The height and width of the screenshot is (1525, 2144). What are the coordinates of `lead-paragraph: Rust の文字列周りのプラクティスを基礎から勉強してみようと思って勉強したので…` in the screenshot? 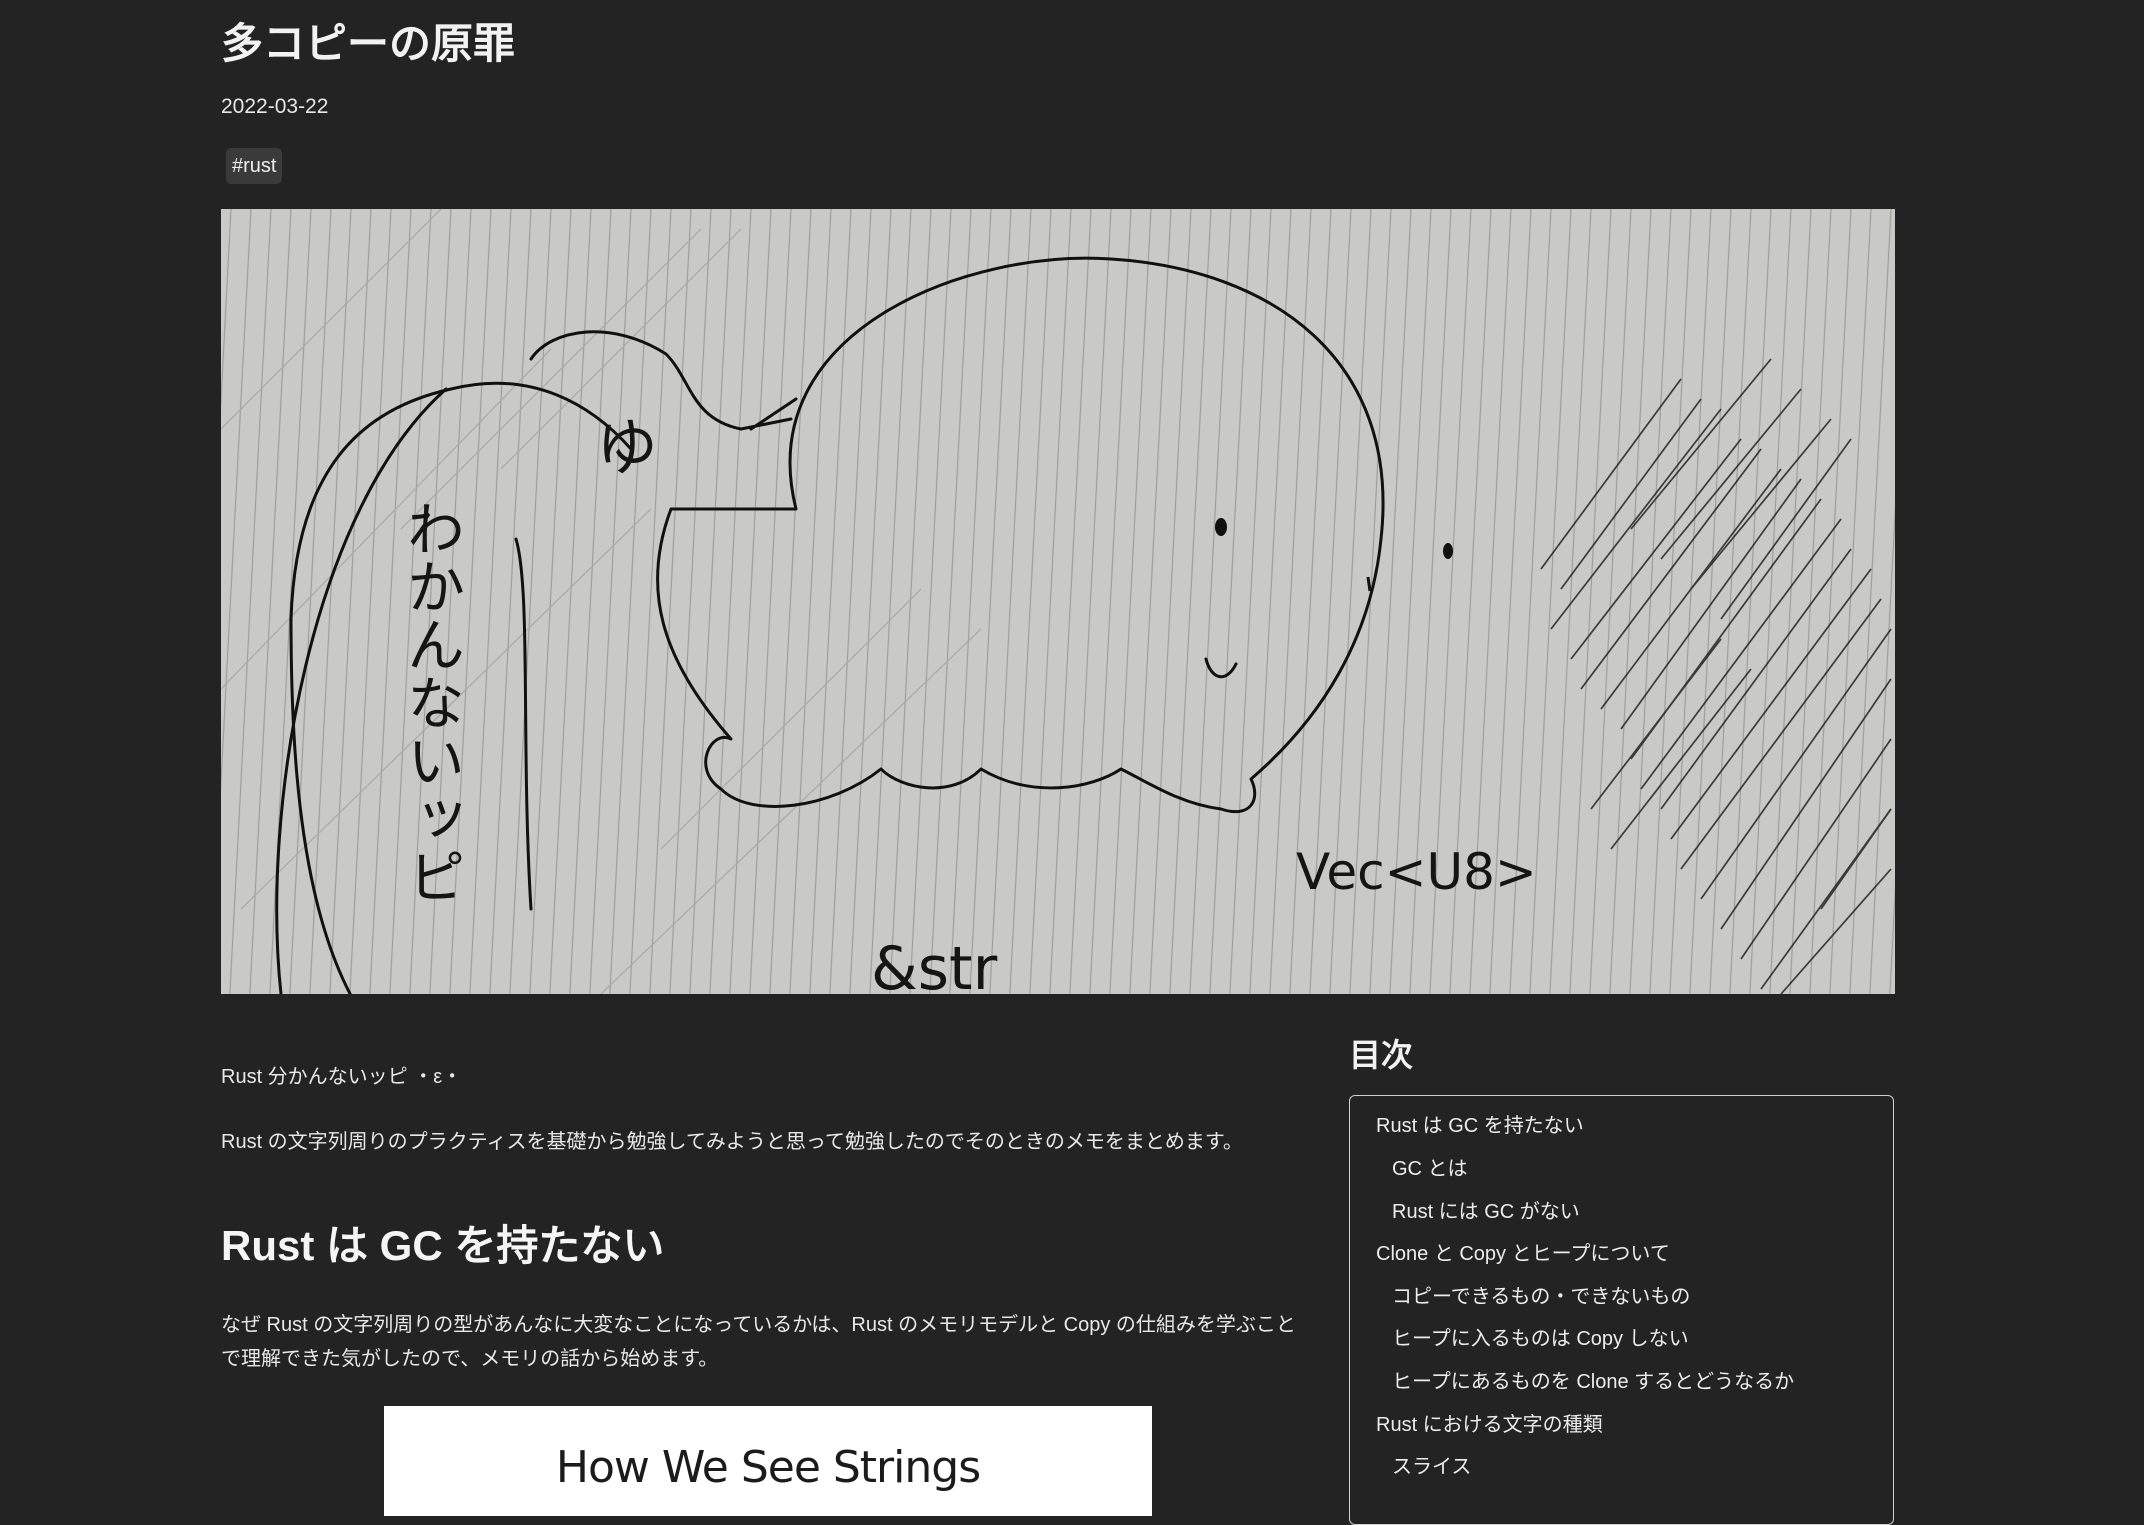 It's located at (732, 1142).